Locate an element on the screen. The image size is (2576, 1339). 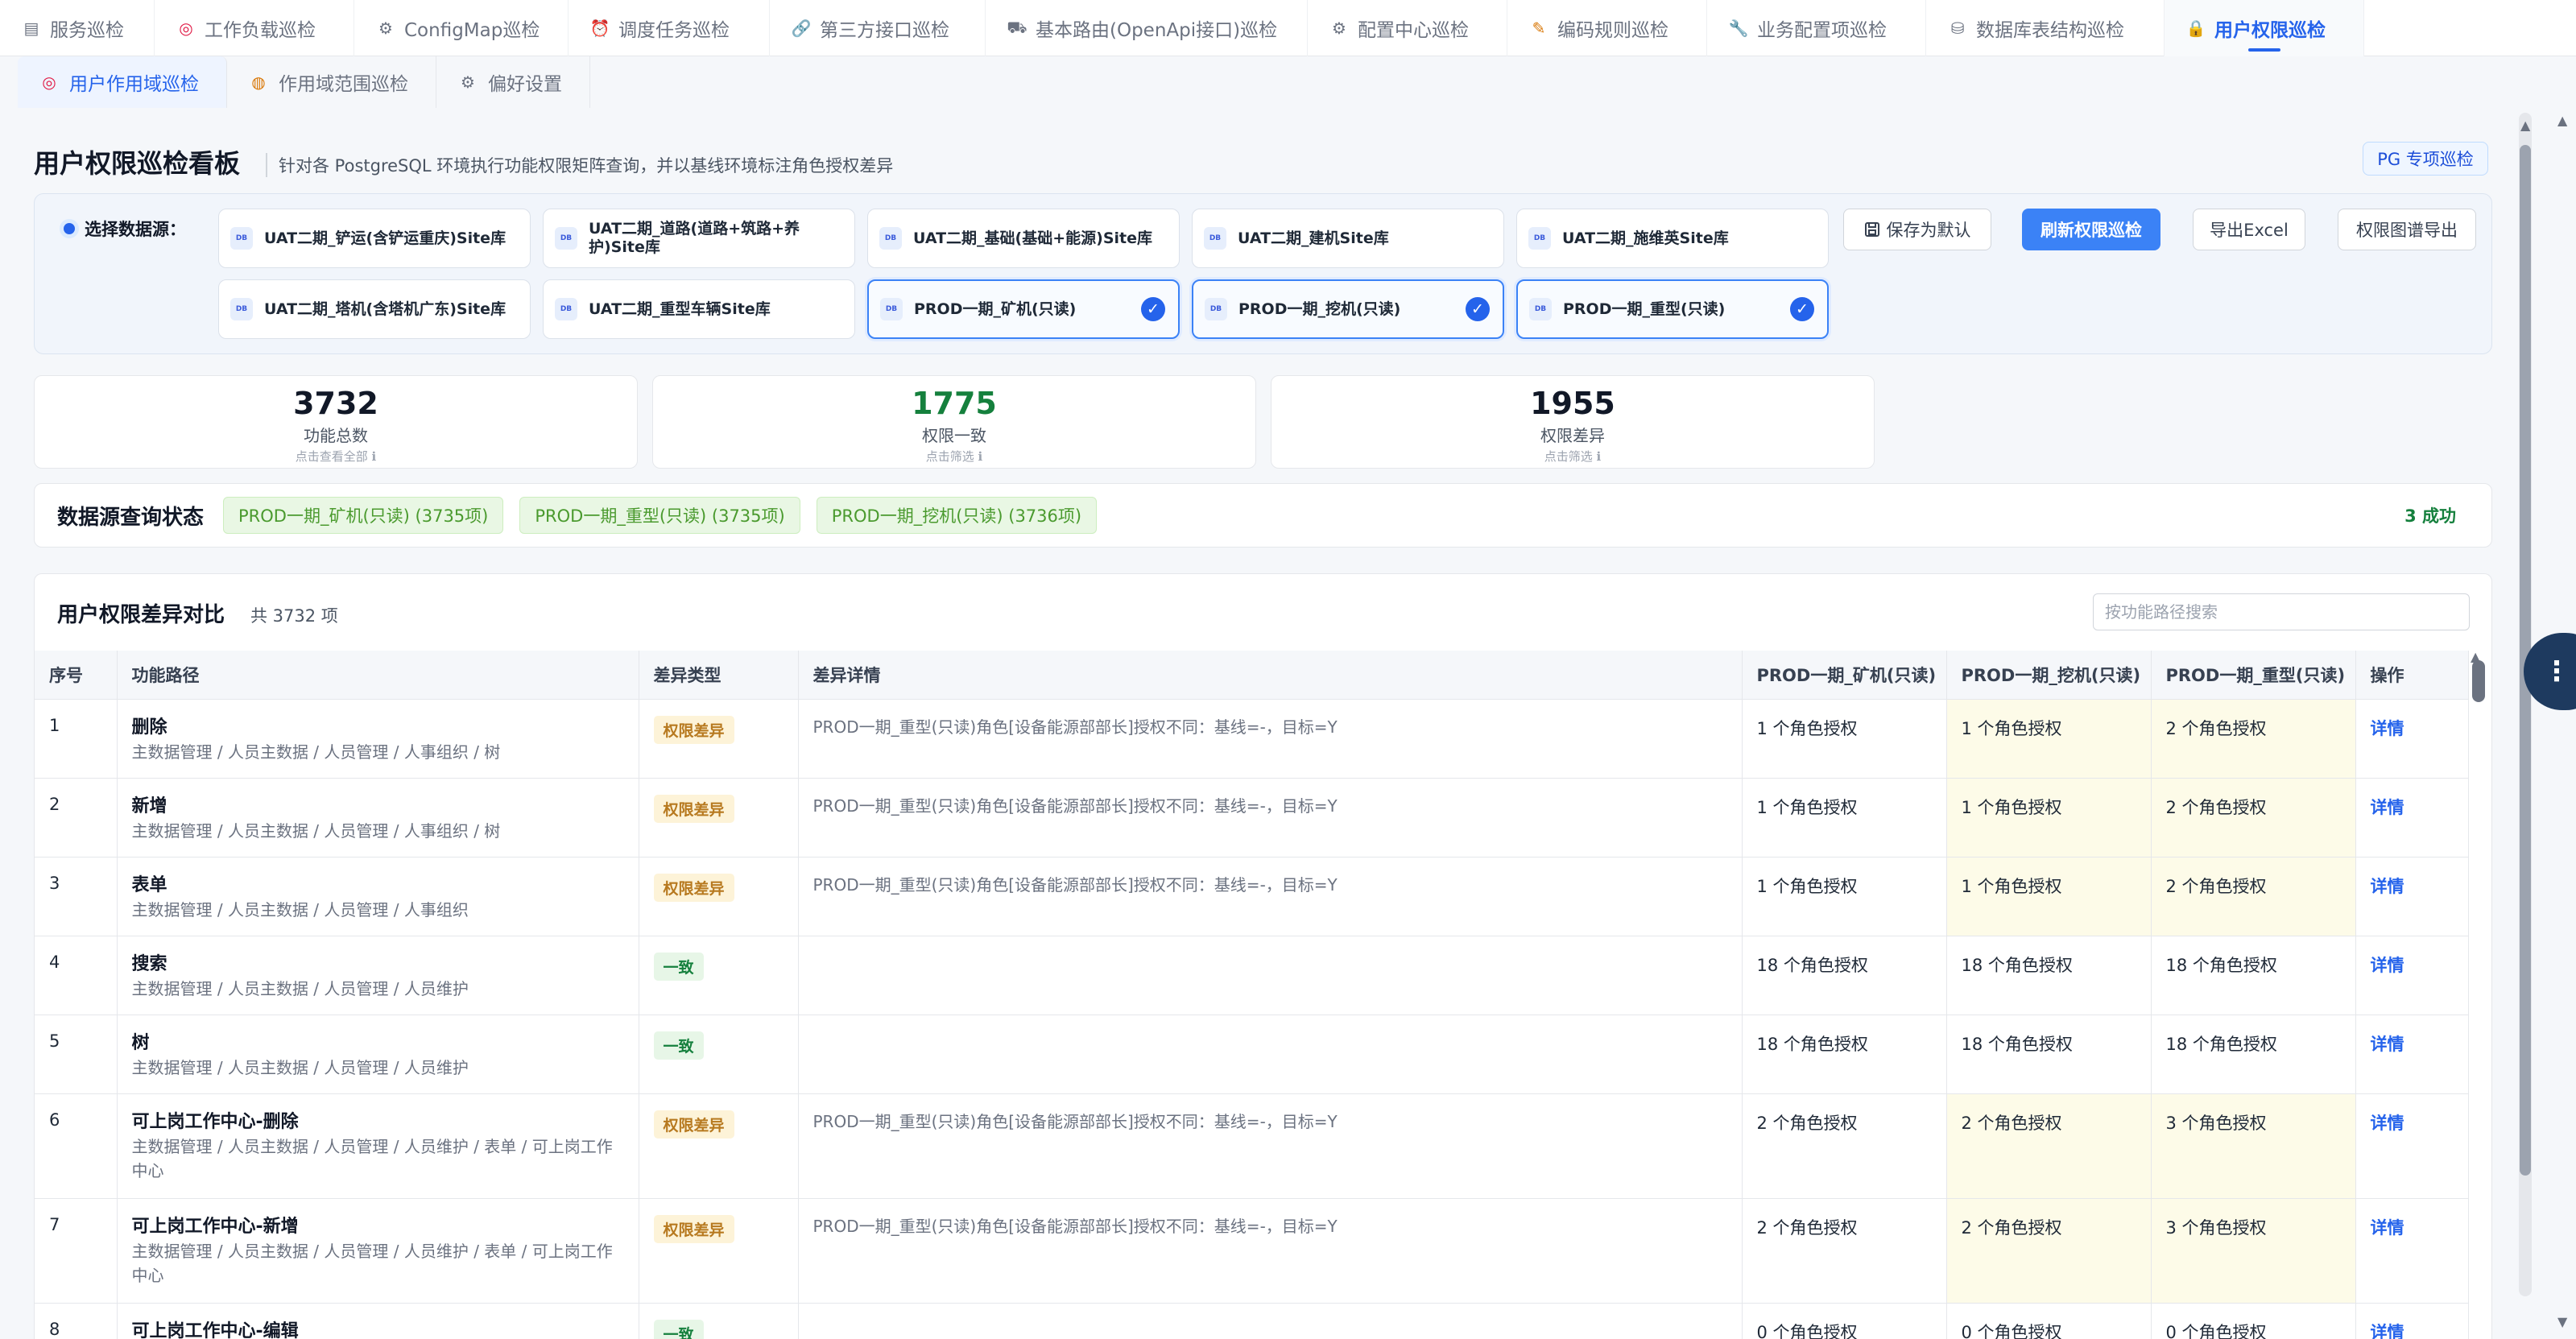
path-search-input is located at coordinates (2282, 611).